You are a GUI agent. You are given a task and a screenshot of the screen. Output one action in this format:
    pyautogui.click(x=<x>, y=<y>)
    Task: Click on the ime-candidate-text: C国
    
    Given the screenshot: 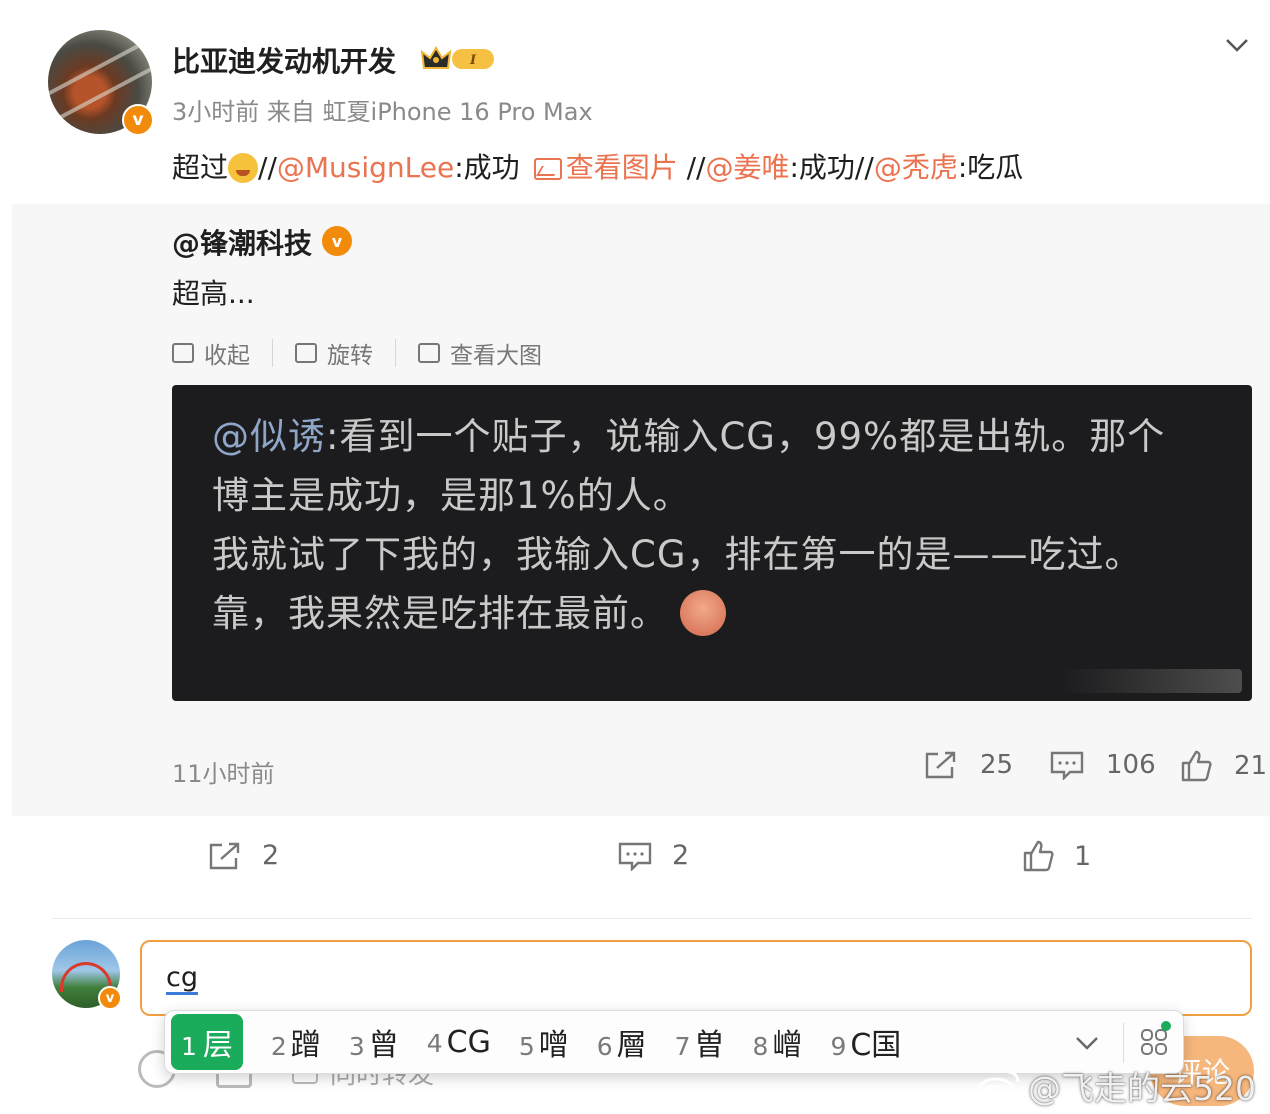 What is the action you would take?
    pyautogui.click(x=876, y=1045)
    